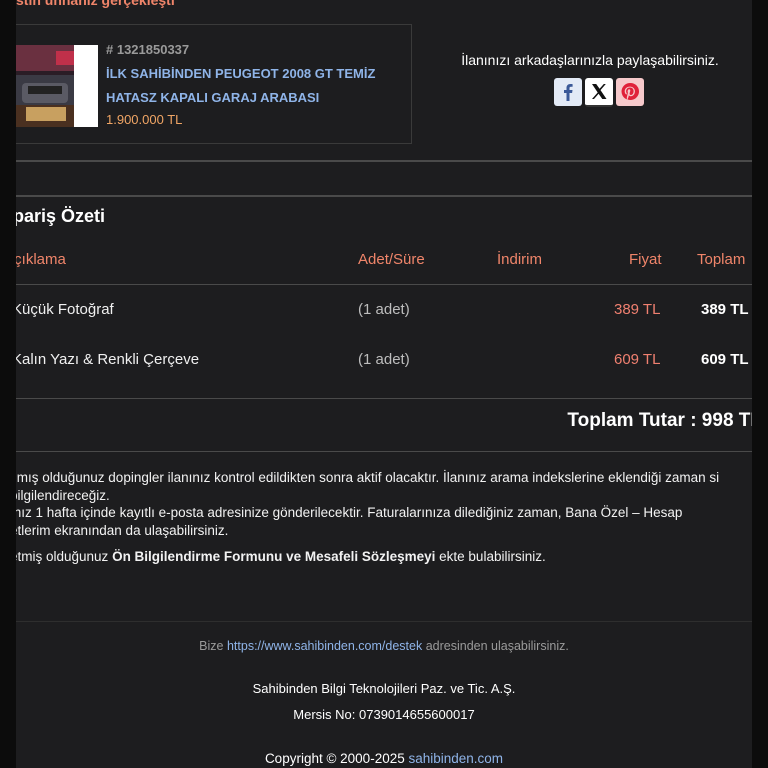 This screenshot has height=768, width=768. What do you see at coordinates (520, 259) in the screenshot?
I see `col-discount: İndirim` at bounding box center [520, 259].